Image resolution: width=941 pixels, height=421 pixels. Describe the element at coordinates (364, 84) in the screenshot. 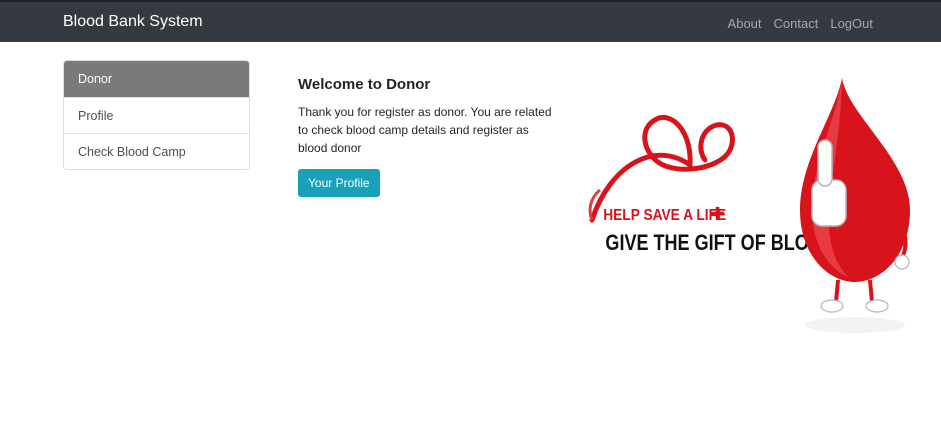

I see `welcome-title: Welcome to Donor` at that location.